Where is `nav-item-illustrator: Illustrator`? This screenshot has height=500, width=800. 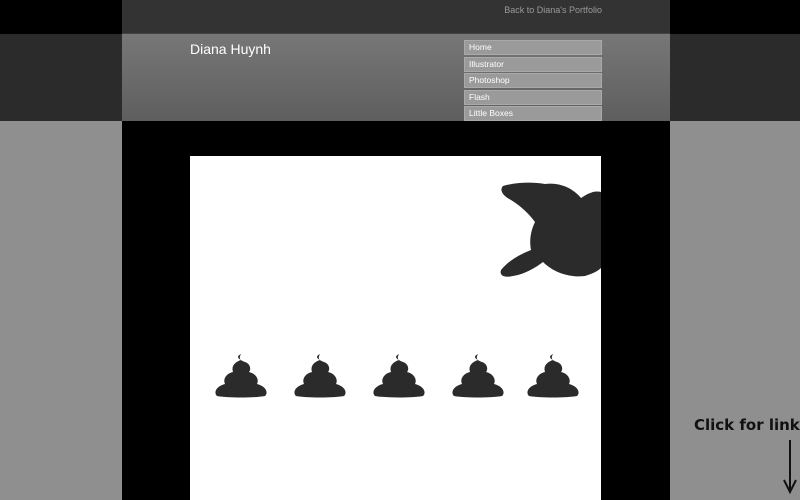
nav-item-illustrator: Illustrator is located at coordinates (533, 64).